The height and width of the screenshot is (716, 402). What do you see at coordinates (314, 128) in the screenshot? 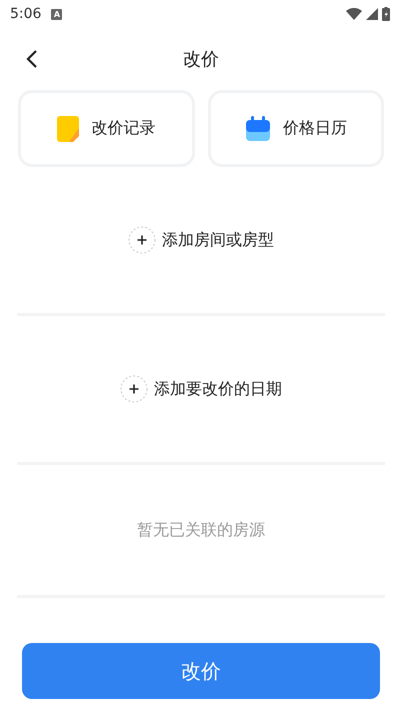
I see `shortcut-label: 价格日历` at bounding box center [314, 128].